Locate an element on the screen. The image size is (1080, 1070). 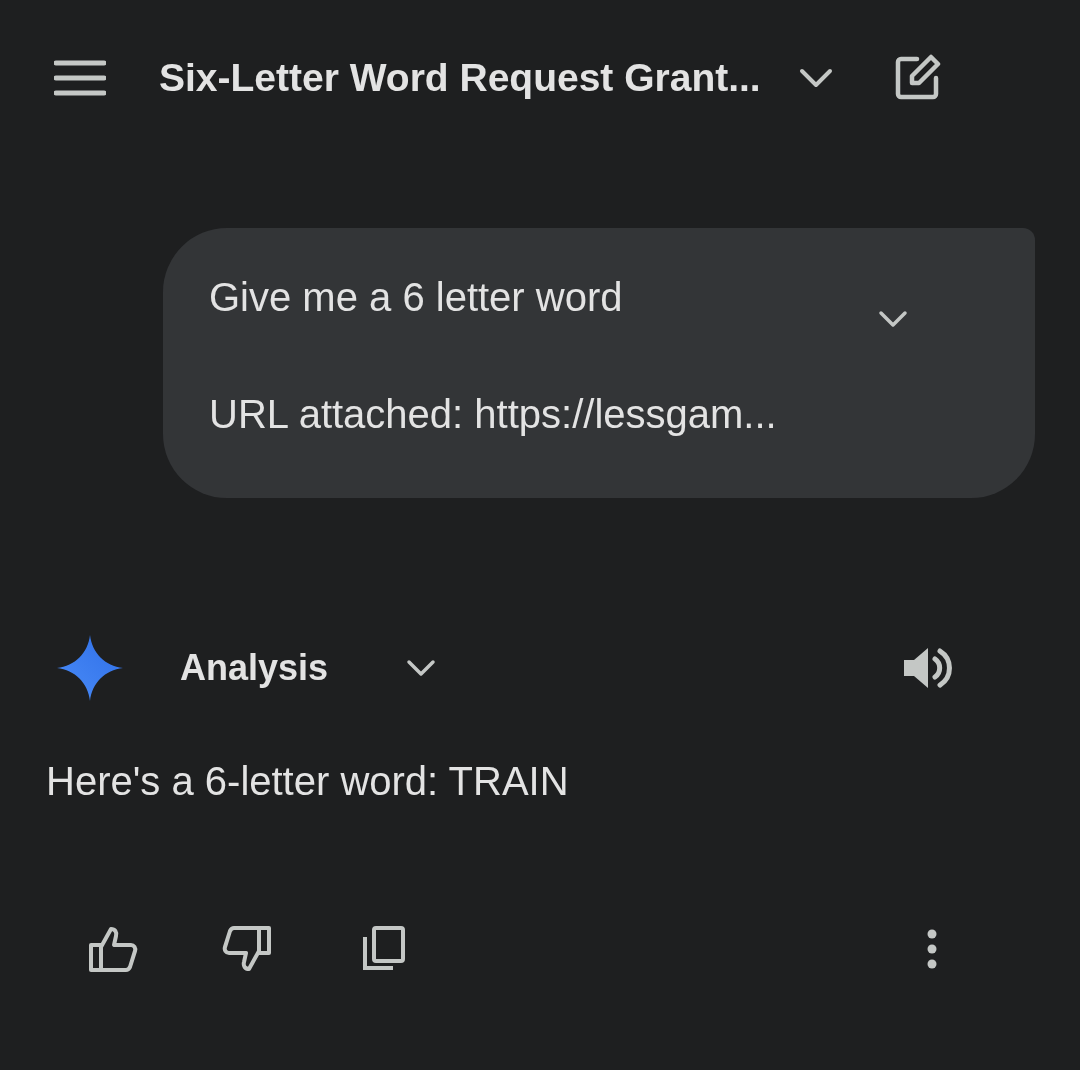
response-text: Here's a 6-letter word: TRAIN is located at coordinates (308, 781).